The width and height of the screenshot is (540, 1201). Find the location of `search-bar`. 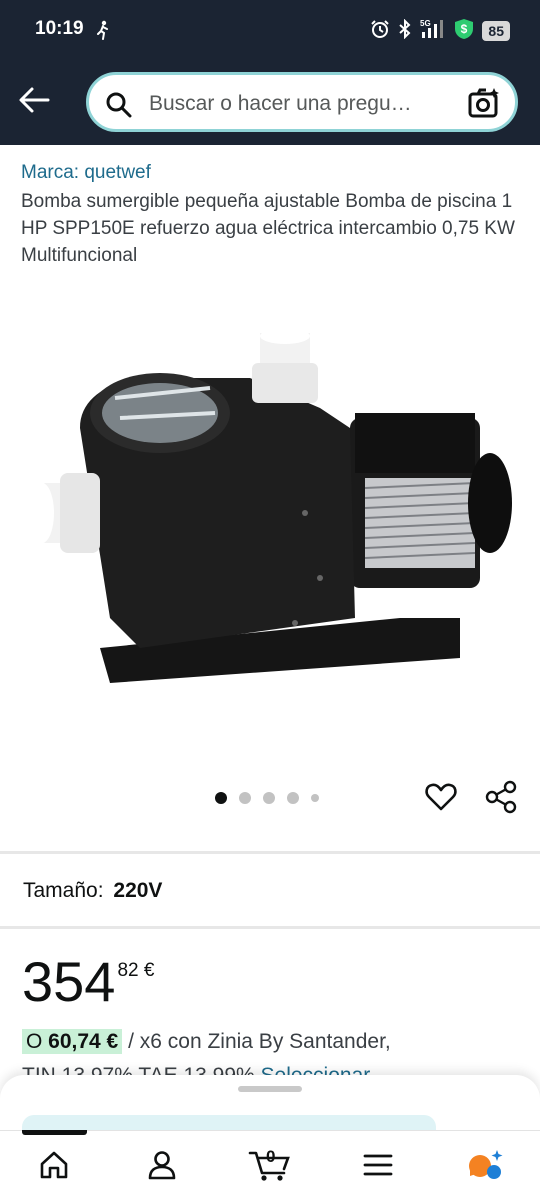

search-bar is located at coordinates (302, 102).